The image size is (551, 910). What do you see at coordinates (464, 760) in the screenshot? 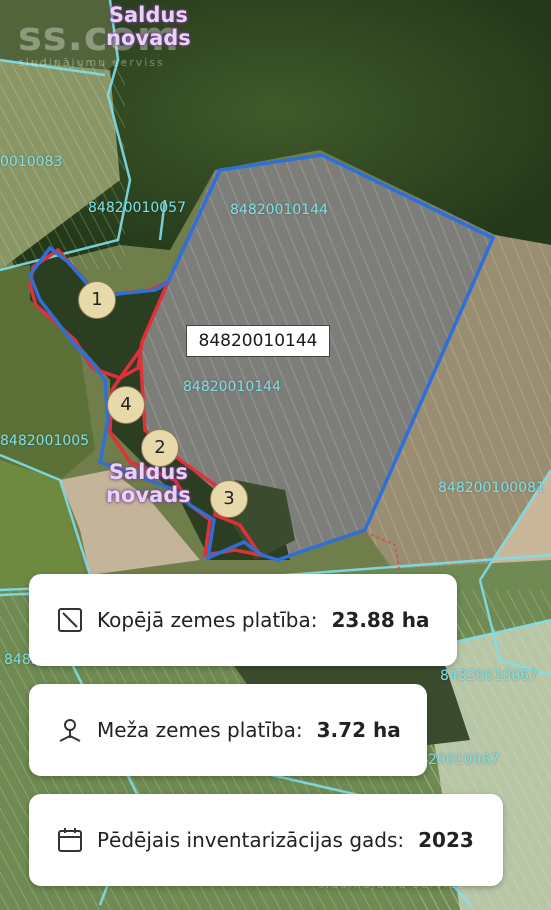
I see `parcel-label: 20010067` at bounding box center [464, 760].